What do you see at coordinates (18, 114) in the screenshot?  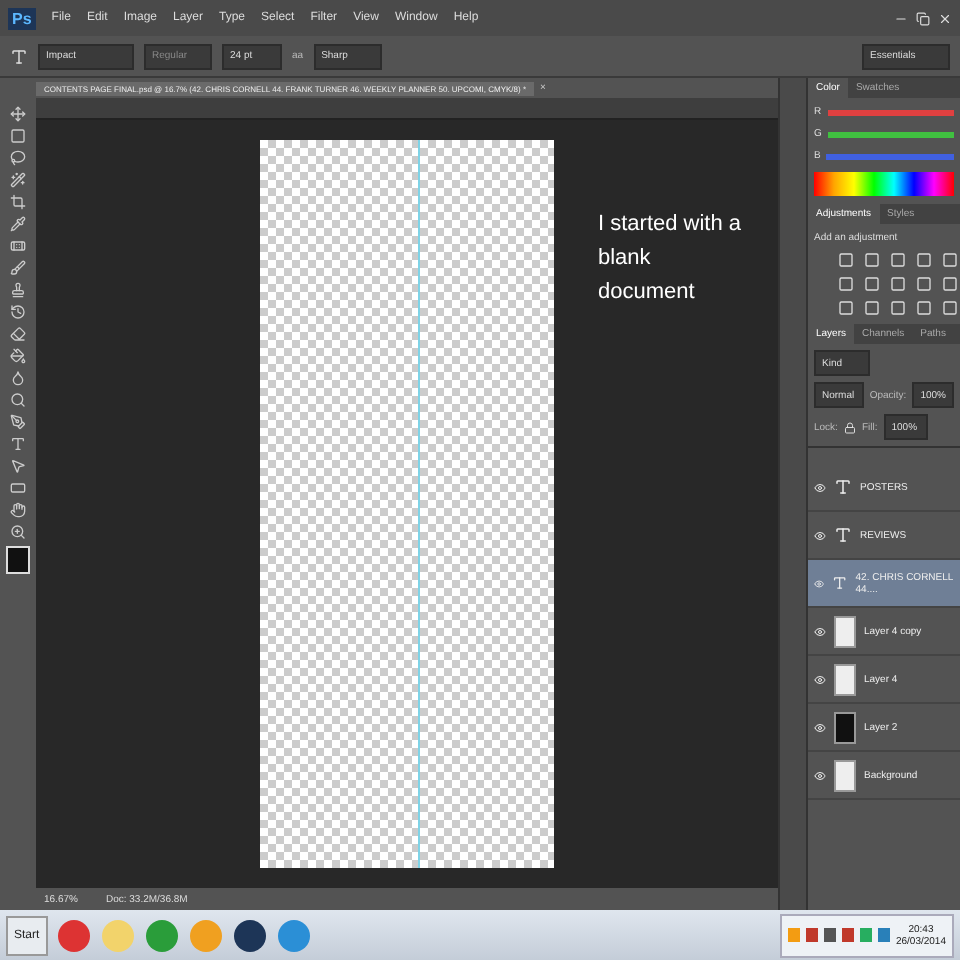 I see `move-icon` at bounding box center [18, 114].